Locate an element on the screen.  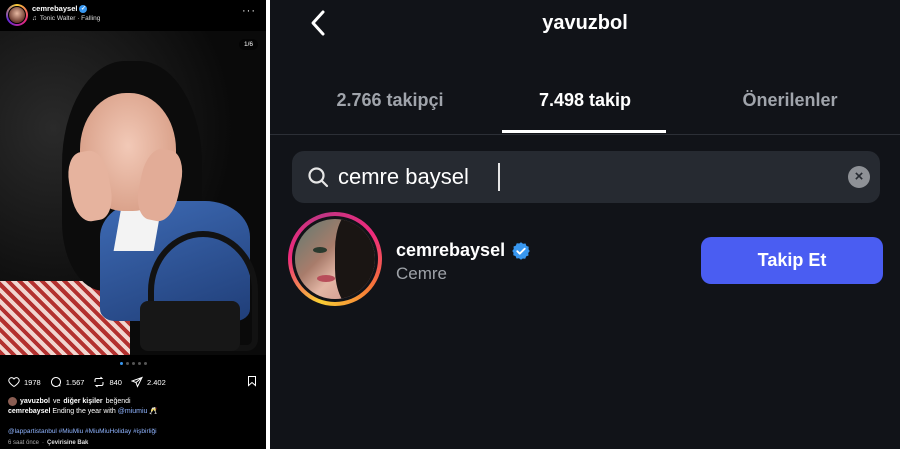
repost-button: 840 is located at coordinates (107, 382).